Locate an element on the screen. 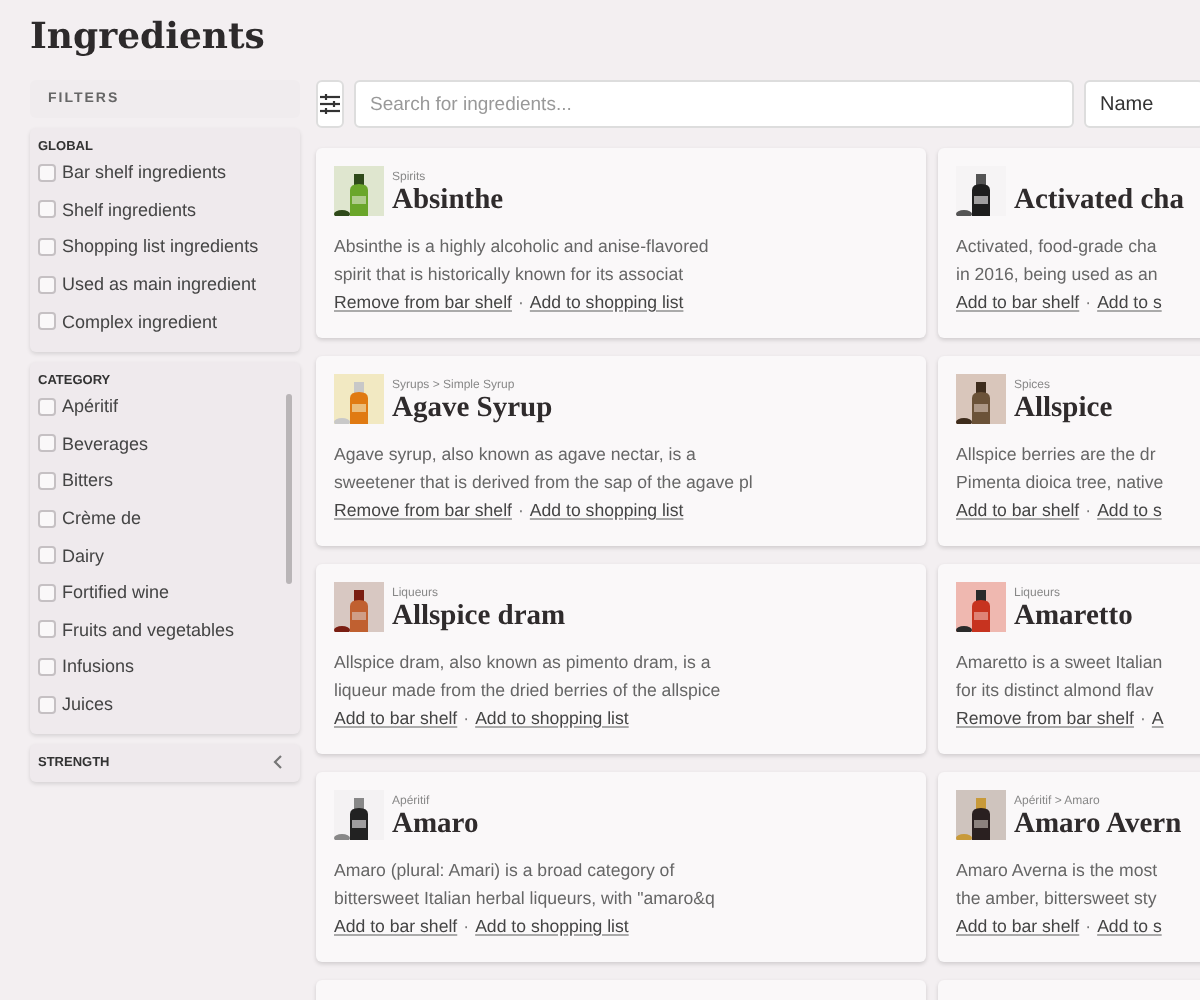 This screenshot has height=1000, width=1200. filter-option-label: Dairy is located at coordinates (83, 555).